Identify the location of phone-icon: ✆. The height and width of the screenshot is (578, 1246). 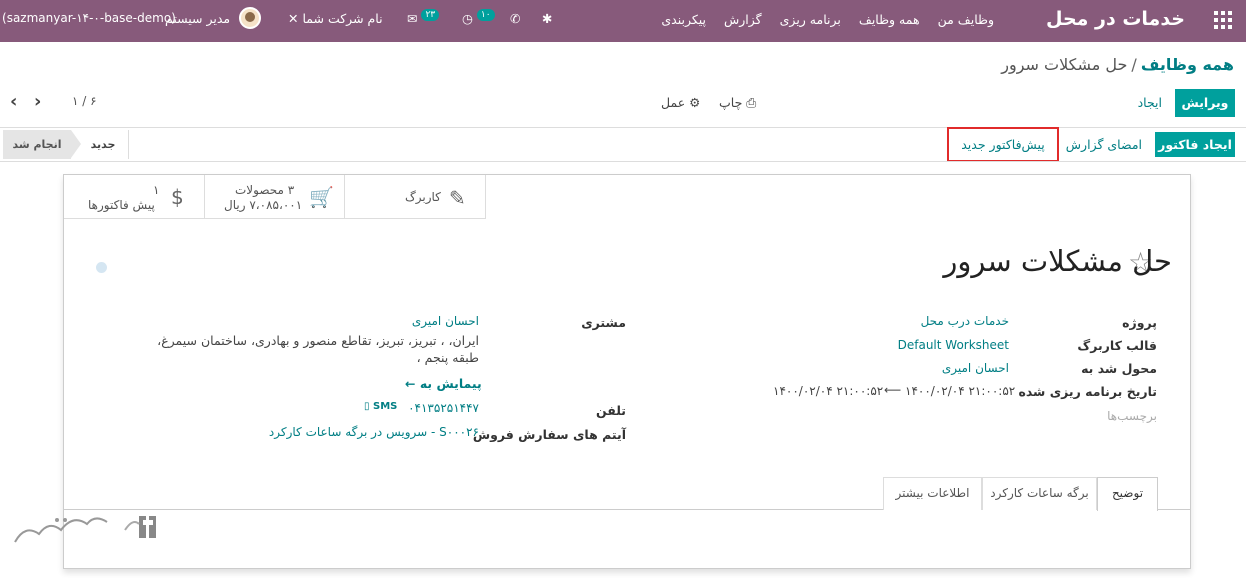
(515, 18).